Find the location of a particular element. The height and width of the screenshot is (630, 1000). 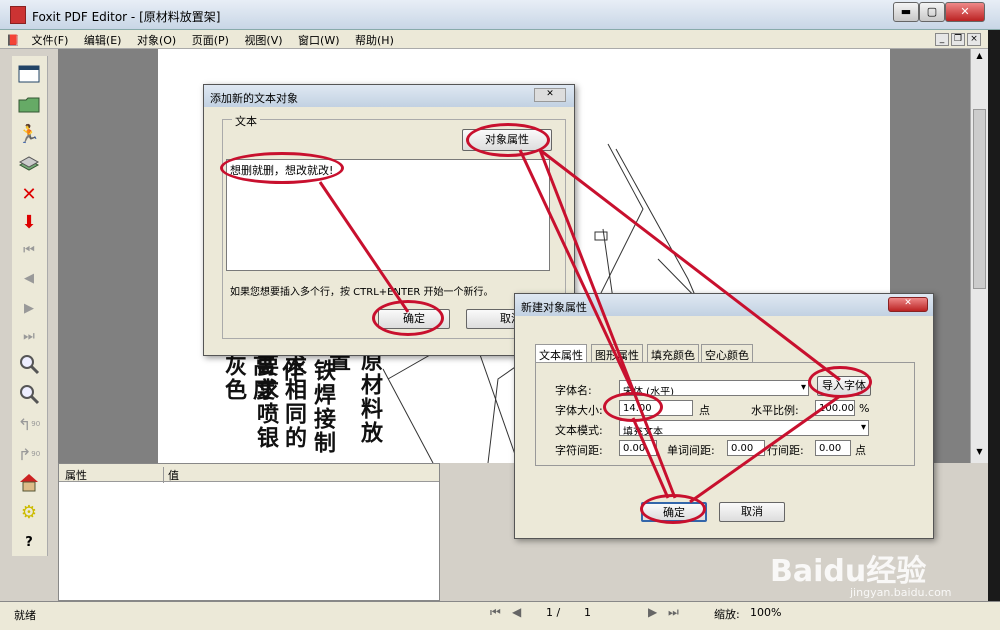

baidu-url: jingyan.baidu.com is located at coordinates (901, 592).